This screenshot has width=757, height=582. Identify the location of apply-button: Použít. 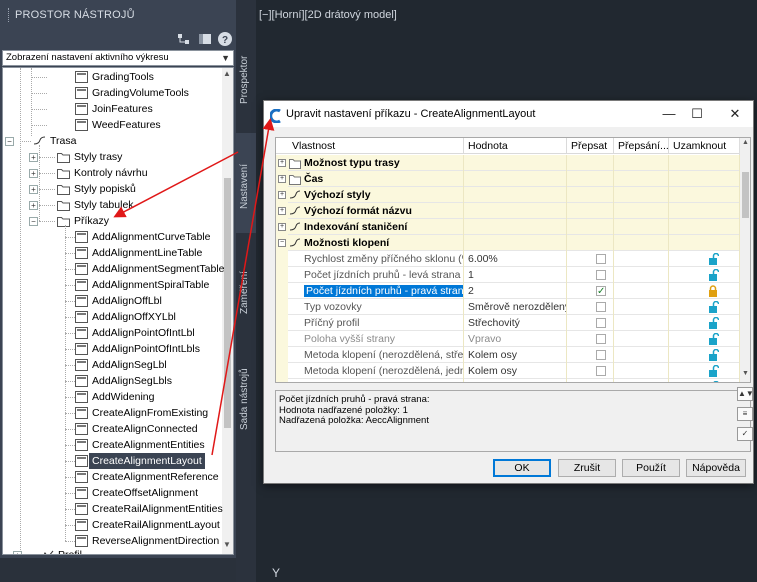
(651, 468).